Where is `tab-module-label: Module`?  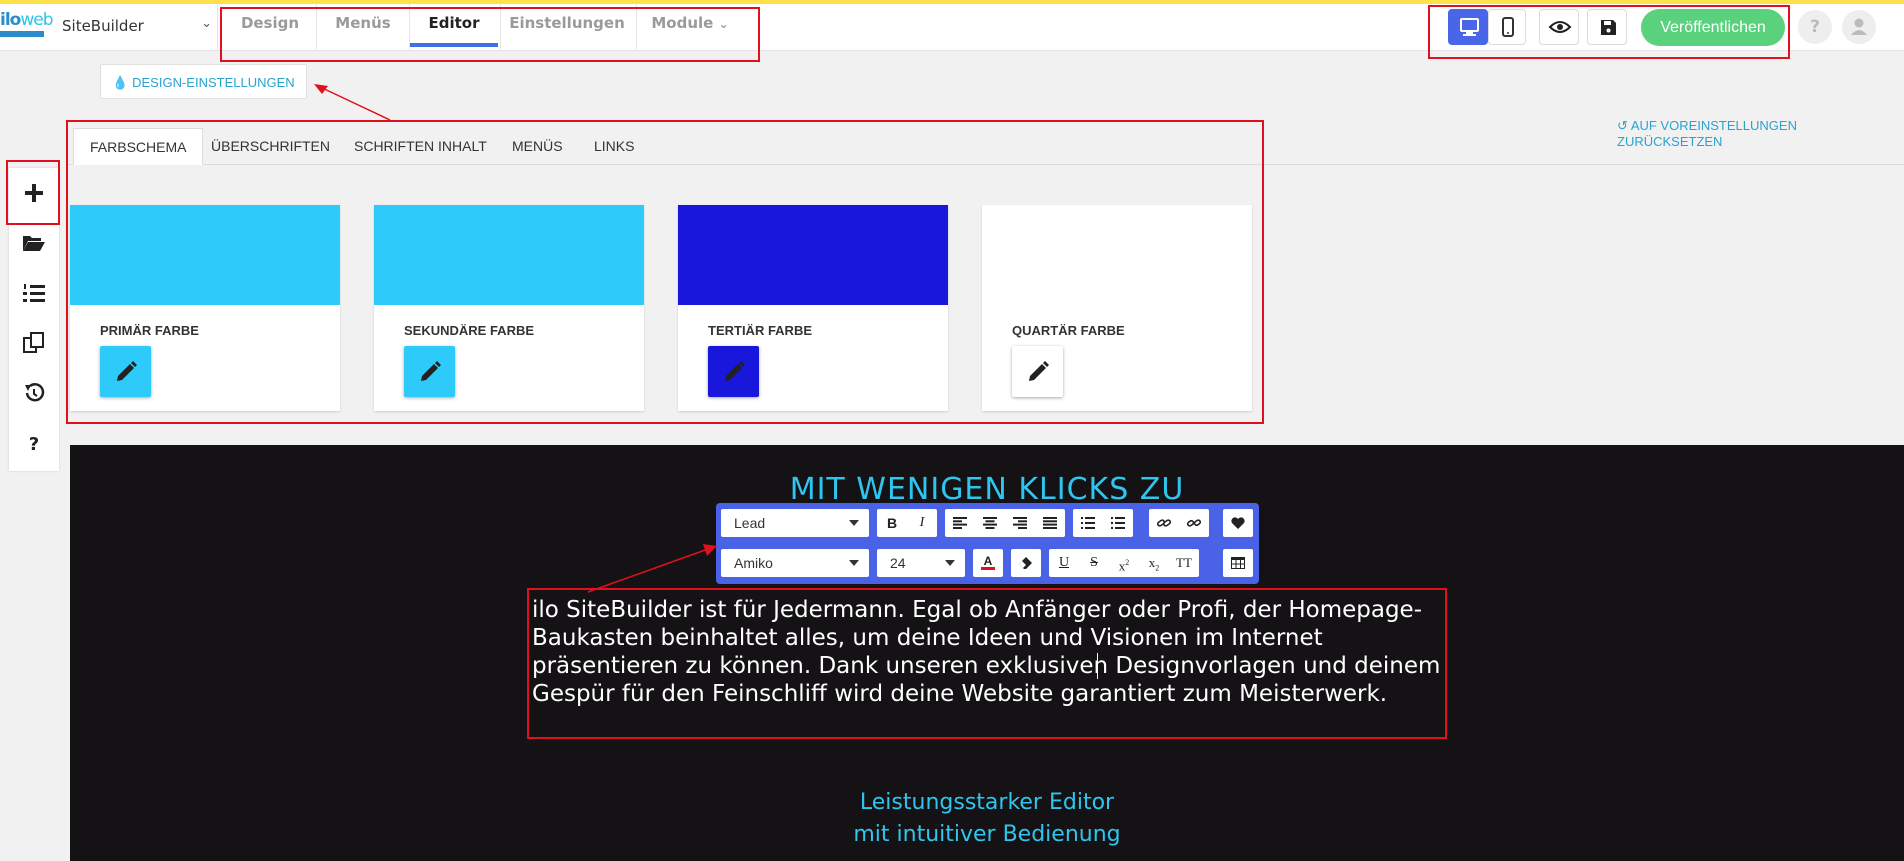
tab-module-label: Module is located at coordinates (682, 23).